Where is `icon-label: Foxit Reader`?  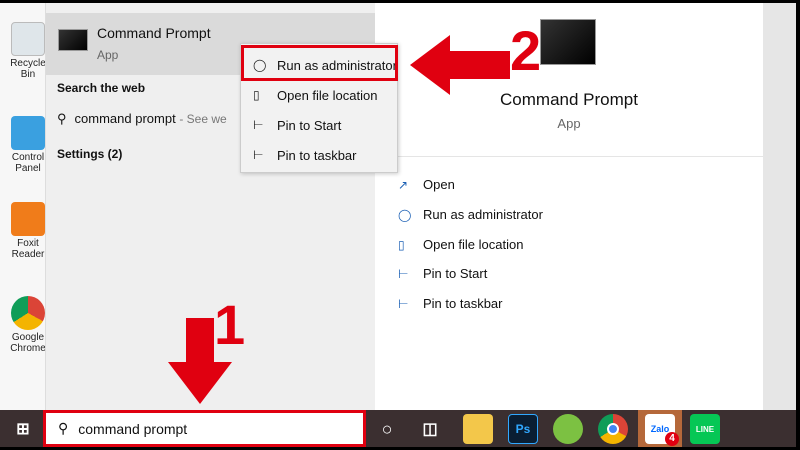 icon-label: Foxit Reader is located at coordinates (28, 249).